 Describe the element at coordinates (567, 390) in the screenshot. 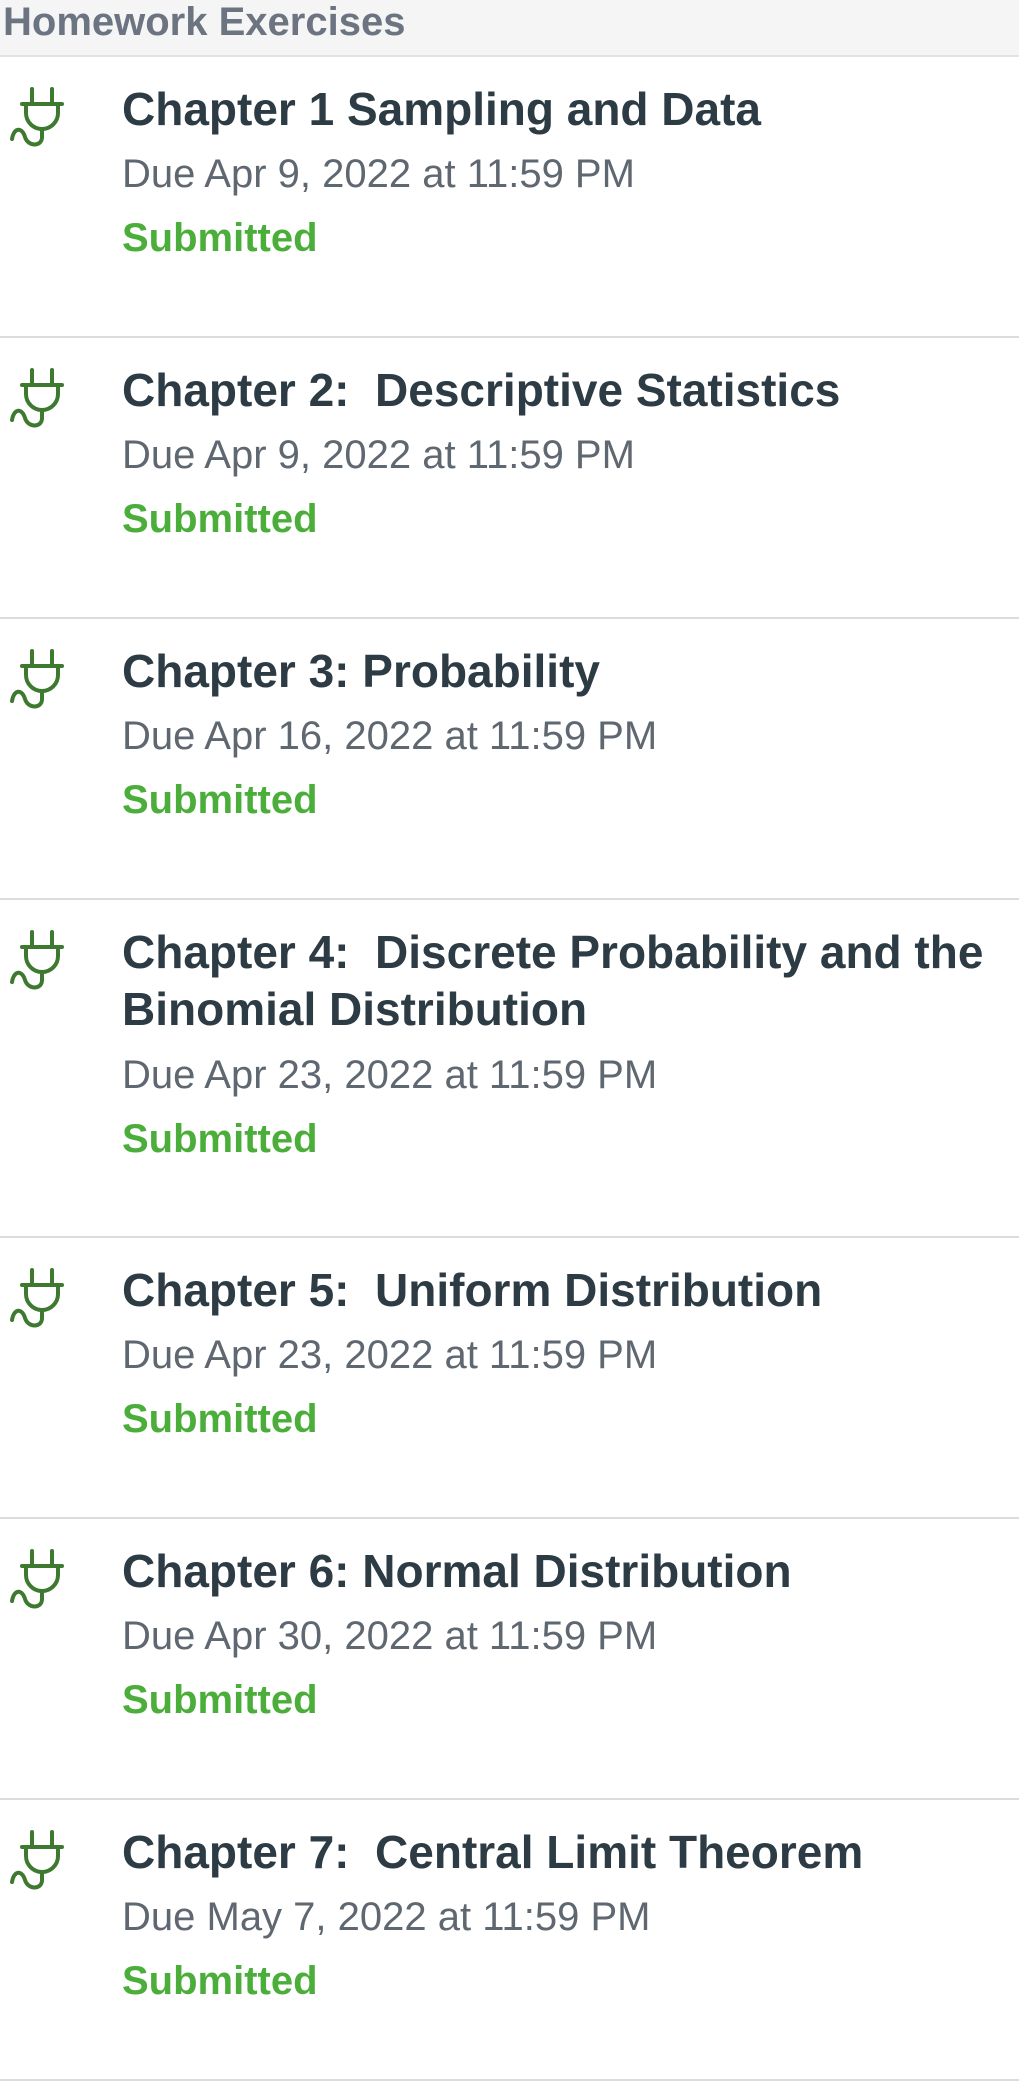

I see `assignment-title: Chapter 2: Descriptive Statistics` at that location.